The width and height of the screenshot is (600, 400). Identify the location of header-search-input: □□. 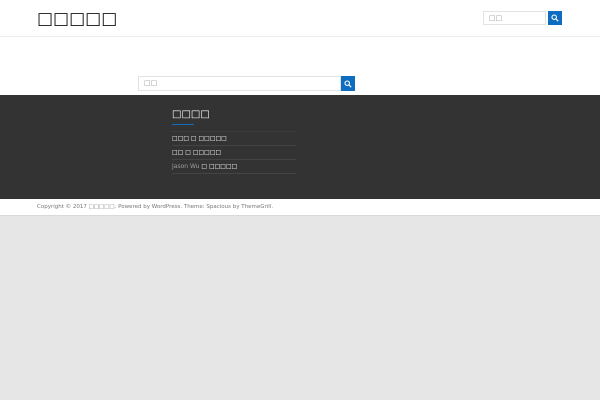
(514, 18).